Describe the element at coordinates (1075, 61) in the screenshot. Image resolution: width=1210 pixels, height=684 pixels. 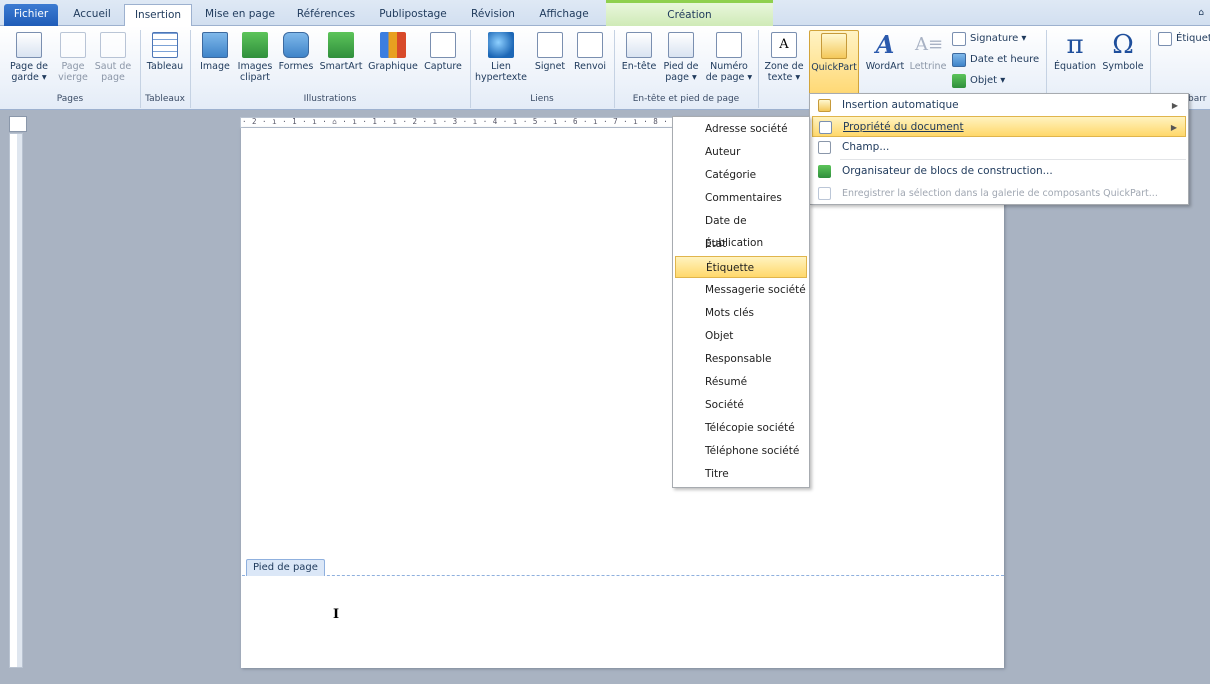
I see `equation-button: π Équation` at that location.